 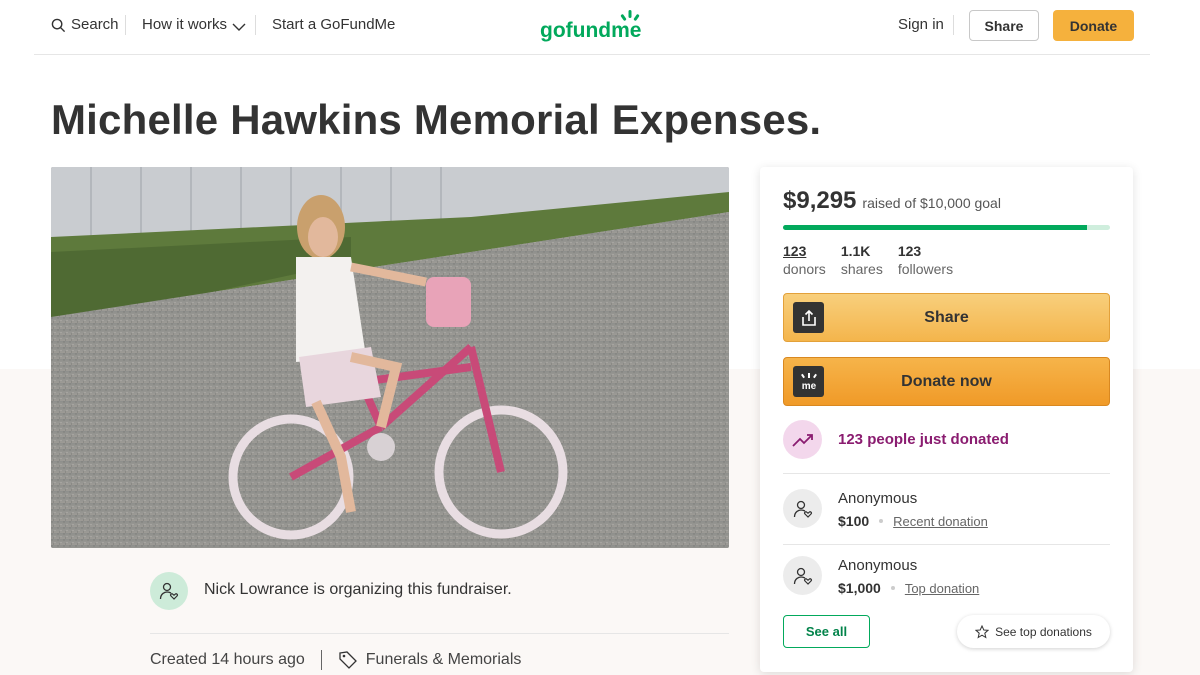 What do you see at coordinates (95, 24) in the screenshot?
I see `search-label: Search` at bounding box center [95, 24].